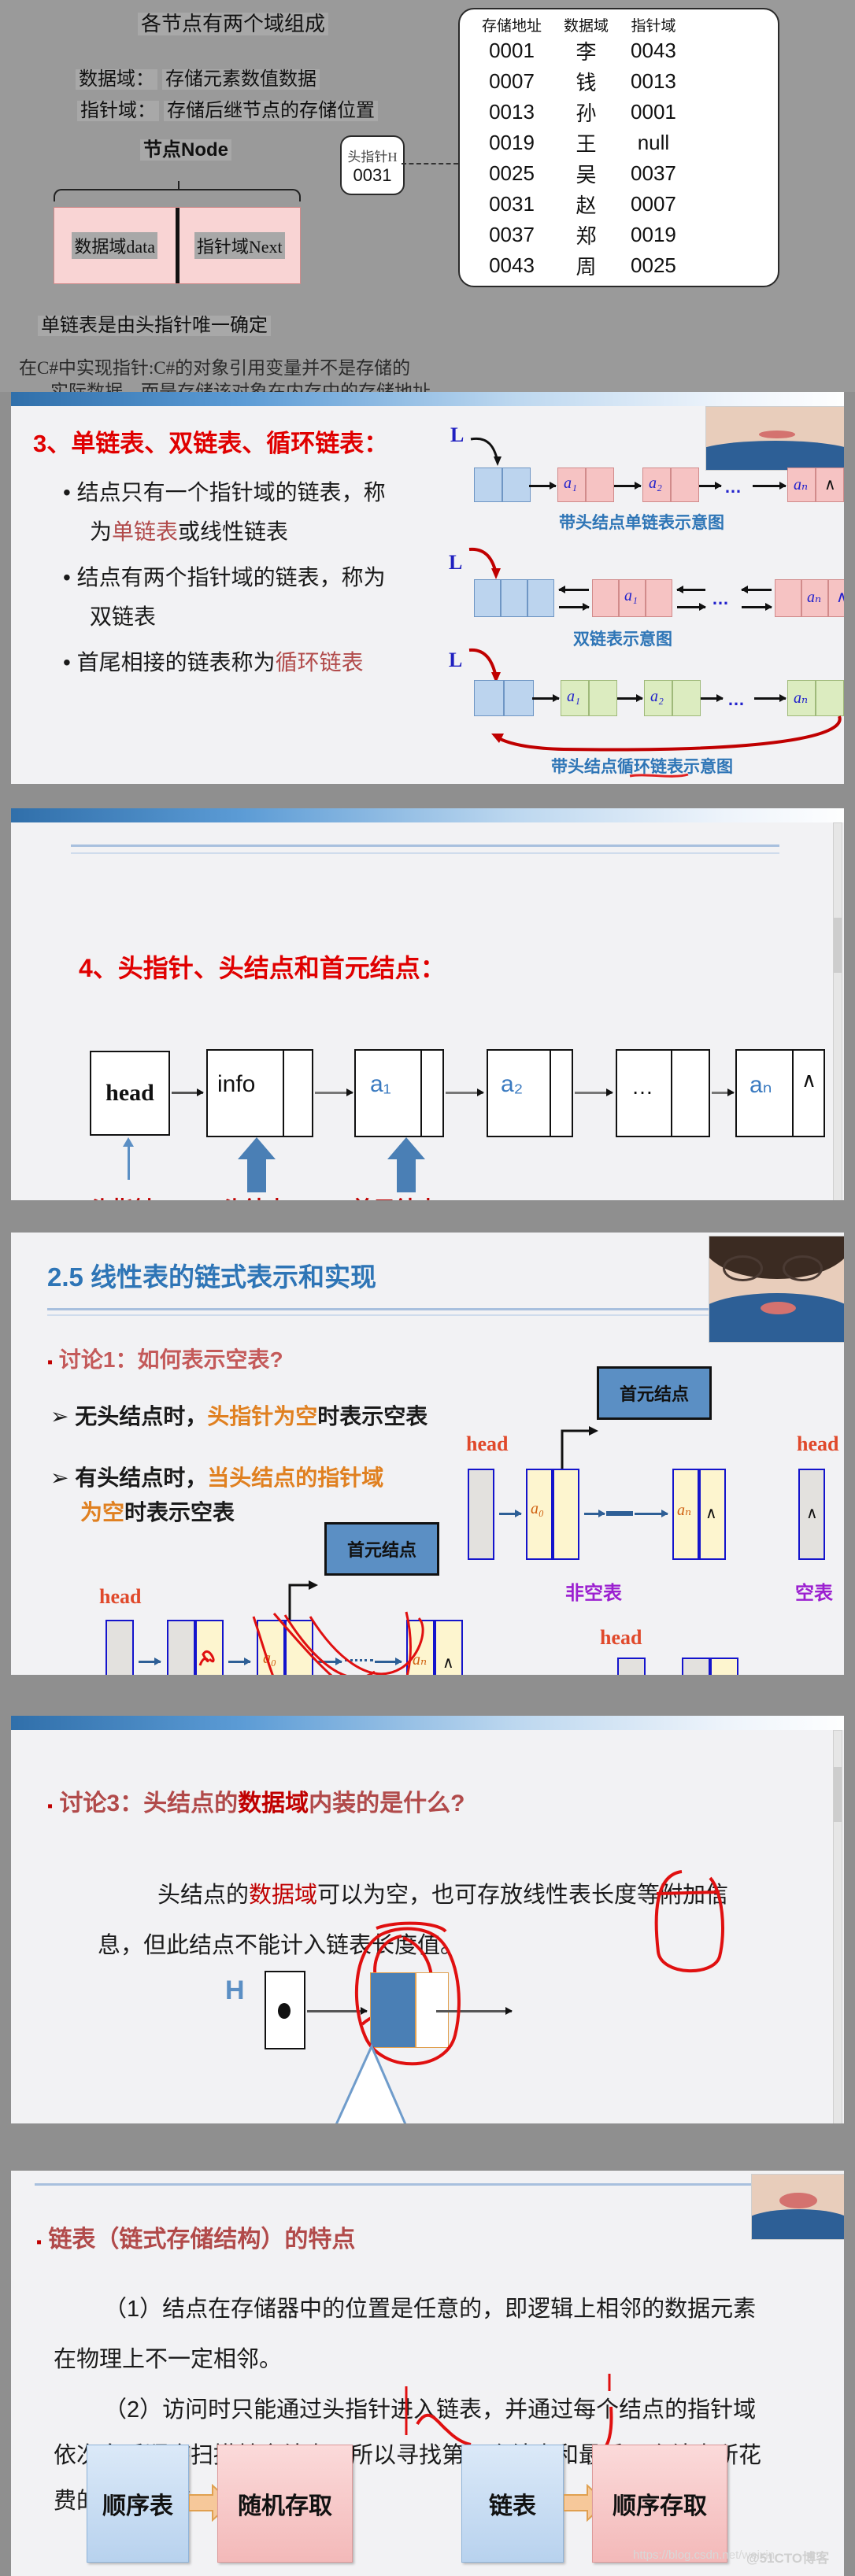 This screenshot has width=855, height=2576. I want to click on cnode-an-next, so click(830, 698).